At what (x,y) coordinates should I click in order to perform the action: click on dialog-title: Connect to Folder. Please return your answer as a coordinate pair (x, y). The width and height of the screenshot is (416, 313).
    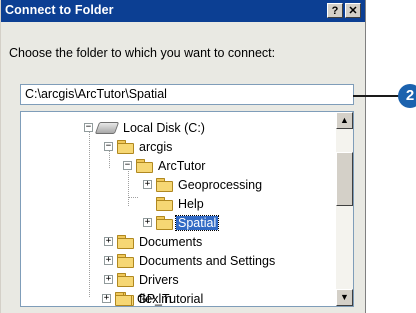
    Looking at the image, I should click on (59, 10).